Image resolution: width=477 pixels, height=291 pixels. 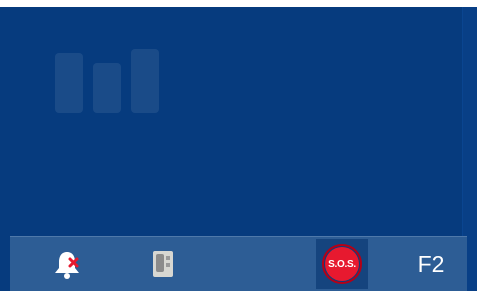 What do you see at coordinates (431, 264) in the screenshot?
I see `f2-button: F2` at bounding box center [431, 264].